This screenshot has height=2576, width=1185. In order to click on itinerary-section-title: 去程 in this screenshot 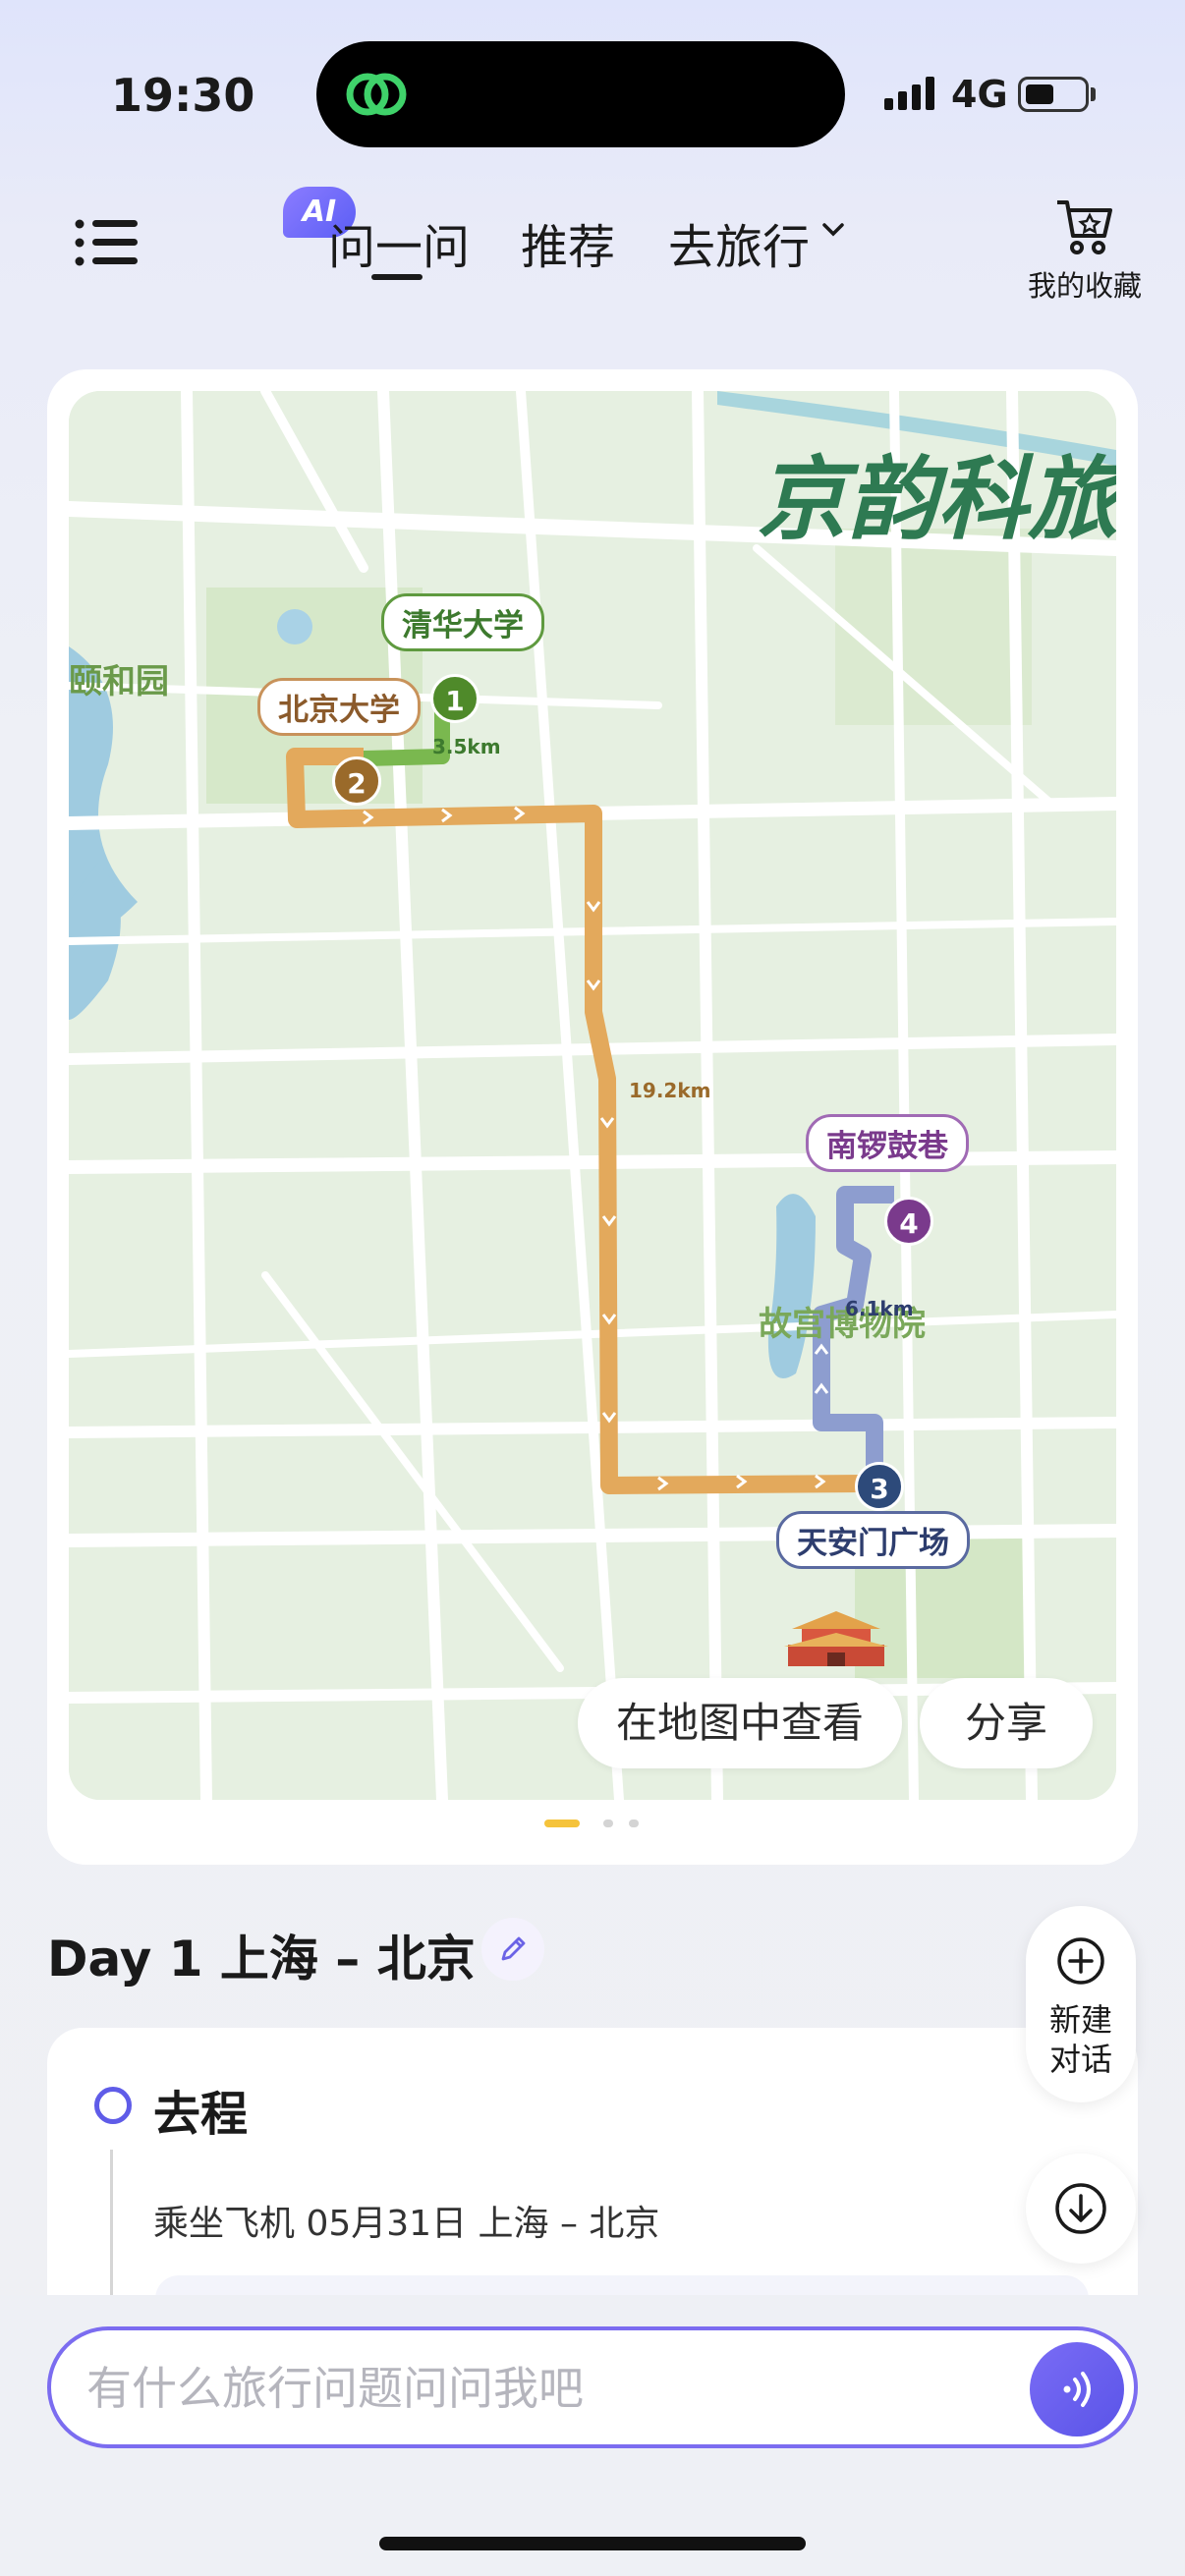, I will do `click(201, 2114)`.